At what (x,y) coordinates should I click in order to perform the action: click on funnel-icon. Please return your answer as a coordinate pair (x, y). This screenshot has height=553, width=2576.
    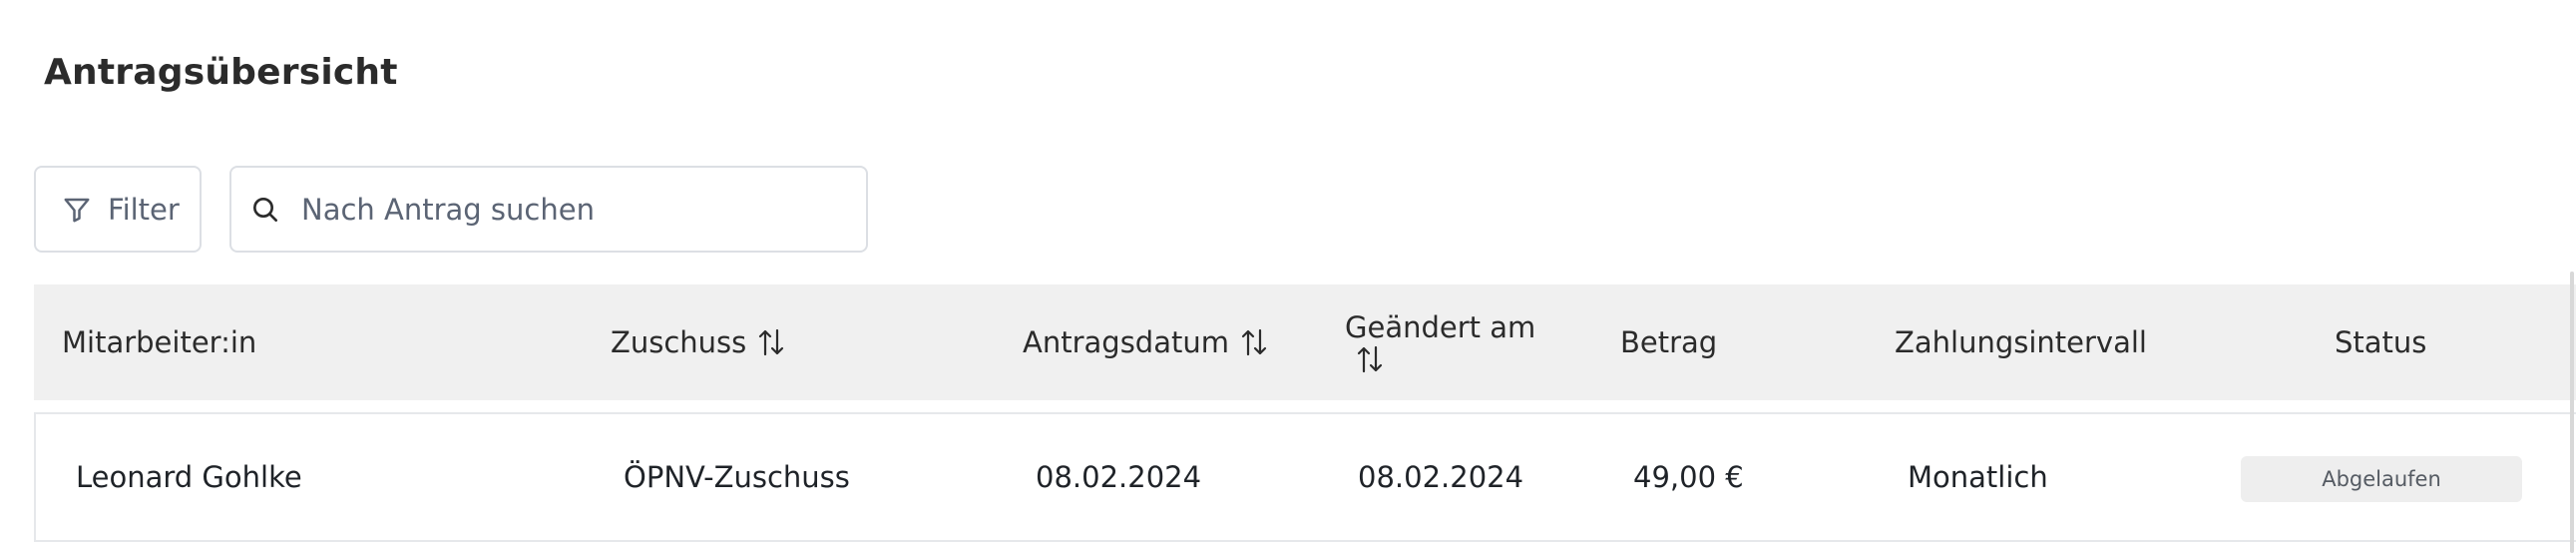
    Looking at the image, I should click on (77, 210).